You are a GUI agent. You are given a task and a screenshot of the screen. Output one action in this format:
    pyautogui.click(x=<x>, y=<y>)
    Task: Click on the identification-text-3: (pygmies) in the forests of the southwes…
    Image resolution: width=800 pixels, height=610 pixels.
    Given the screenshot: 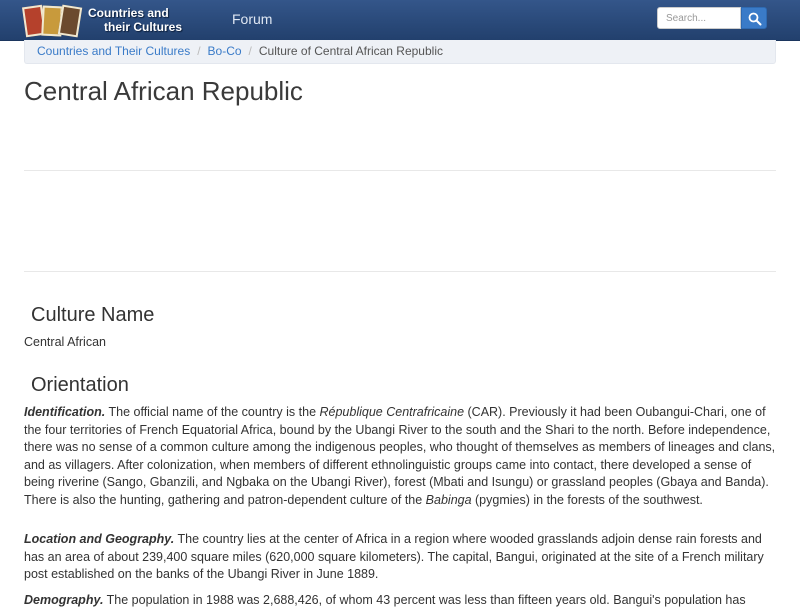 What is the action you would take?
    pyautogui.click(x=587, y=499)
    